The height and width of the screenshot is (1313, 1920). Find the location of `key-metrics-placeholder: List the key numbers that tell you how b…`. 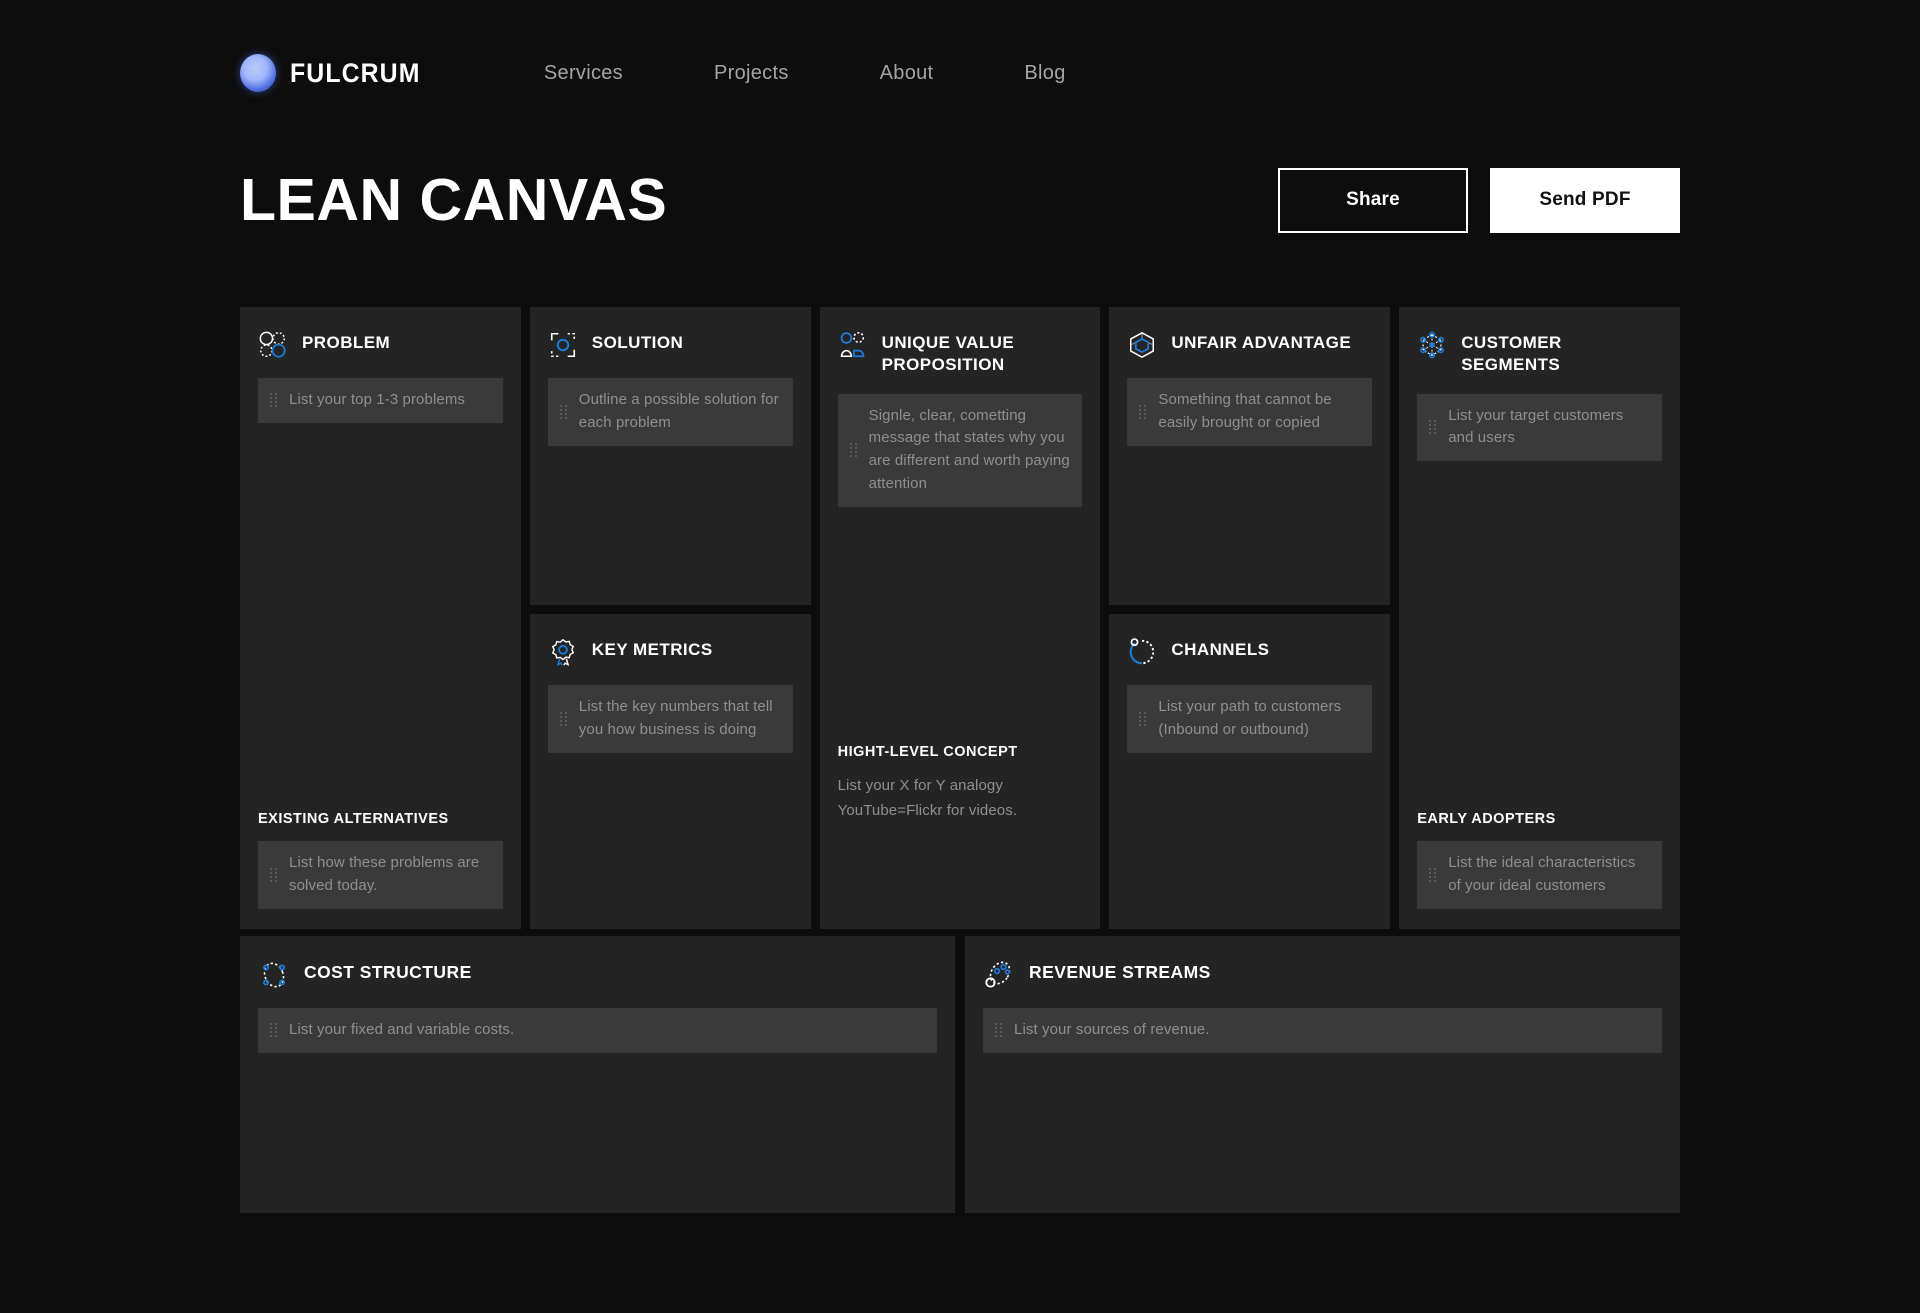

key-metrics-placeholder: List the key numbers that tell you how b… is located at coordinates (675, 718).